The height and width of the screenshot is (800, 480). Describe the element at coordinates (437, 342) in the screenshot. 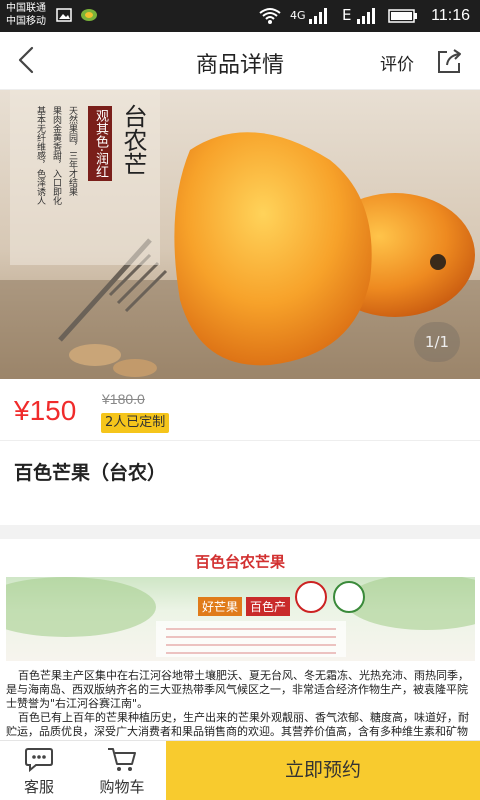

I see `image-pager: 1/1` at that location.